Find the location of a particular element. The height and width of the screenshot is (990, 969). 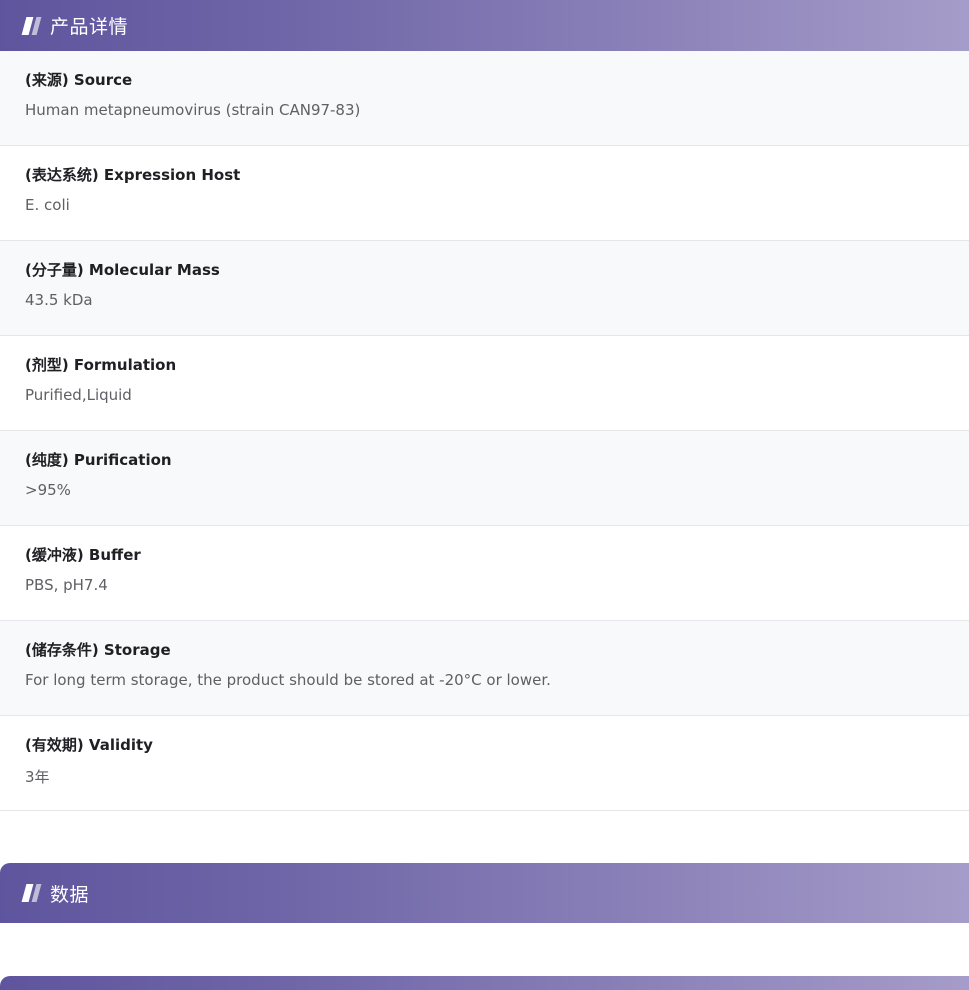

detail-value: 3年 is located at coordinates (37, 777).